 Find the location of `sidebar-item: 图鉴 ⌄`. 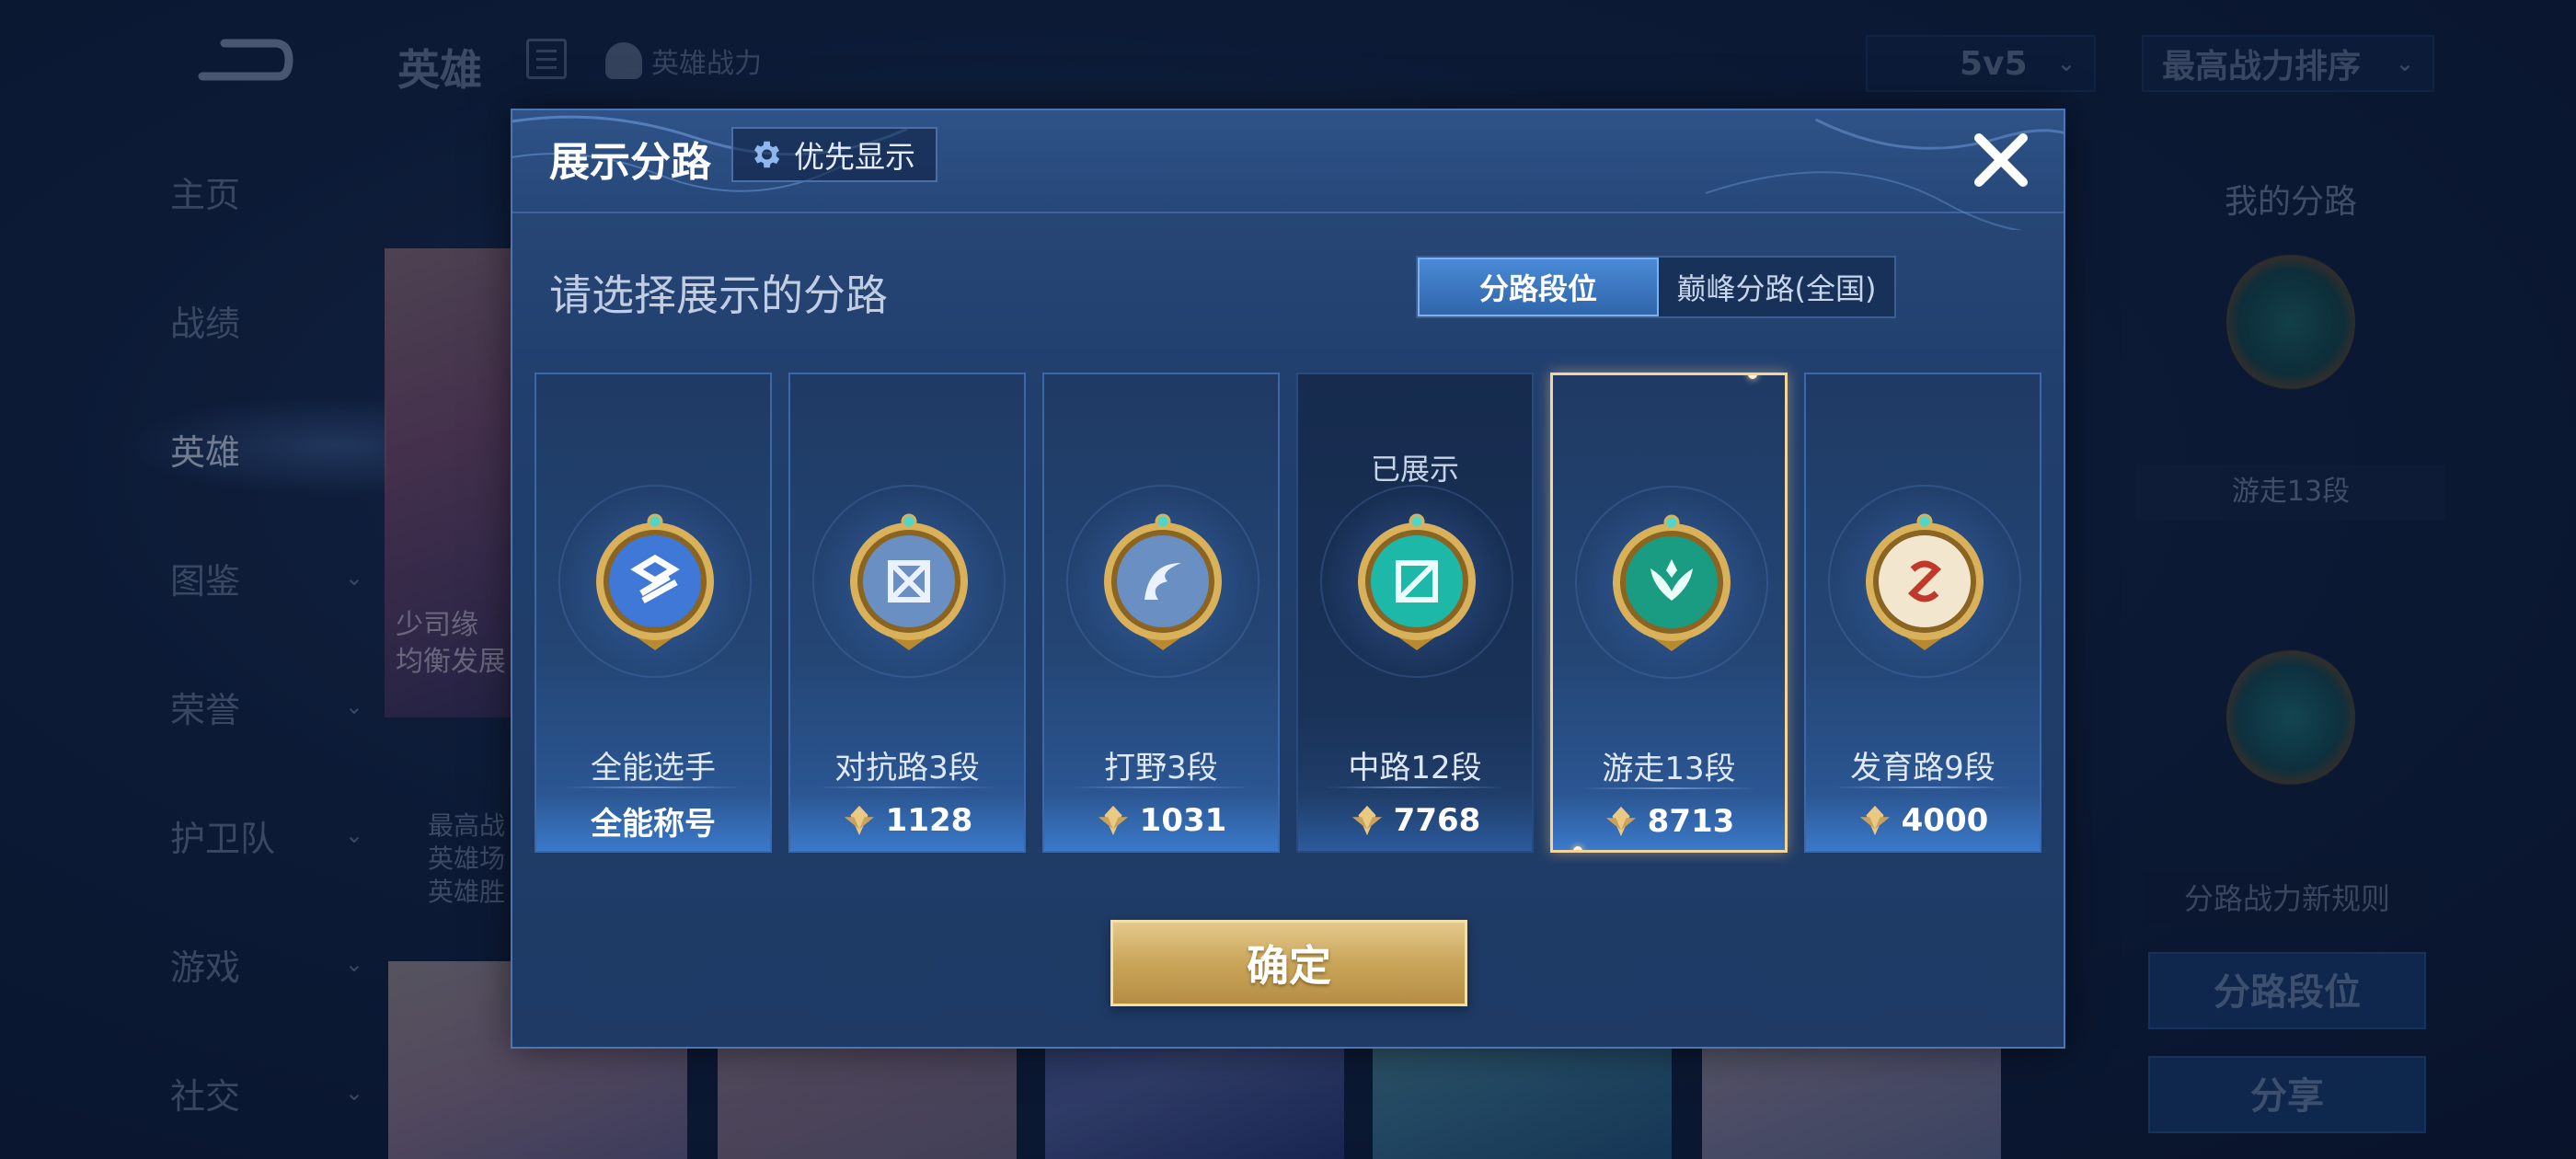

sidebar-item: 图鉴 ⌄ is located at coordinates (266, 577).